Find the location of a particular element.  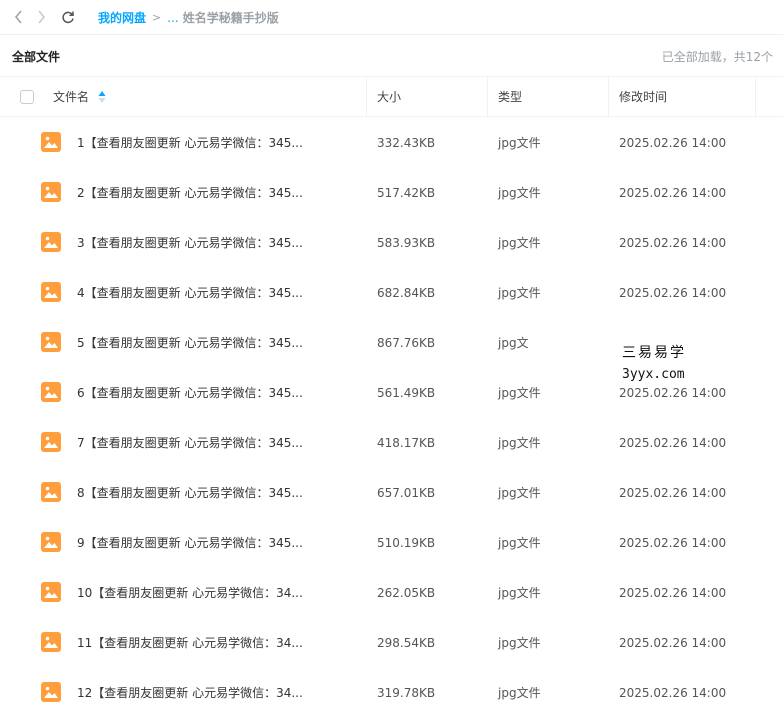

file-size: 418.17KB is located at coordinates (406, 443).